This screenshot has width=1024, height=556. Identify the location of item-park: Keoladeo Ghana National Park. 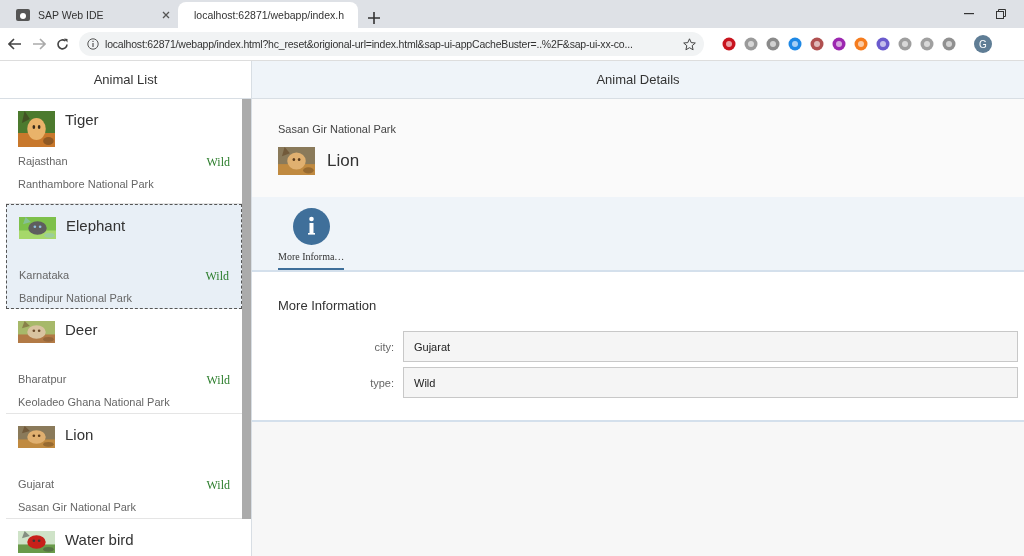
(94, 402).